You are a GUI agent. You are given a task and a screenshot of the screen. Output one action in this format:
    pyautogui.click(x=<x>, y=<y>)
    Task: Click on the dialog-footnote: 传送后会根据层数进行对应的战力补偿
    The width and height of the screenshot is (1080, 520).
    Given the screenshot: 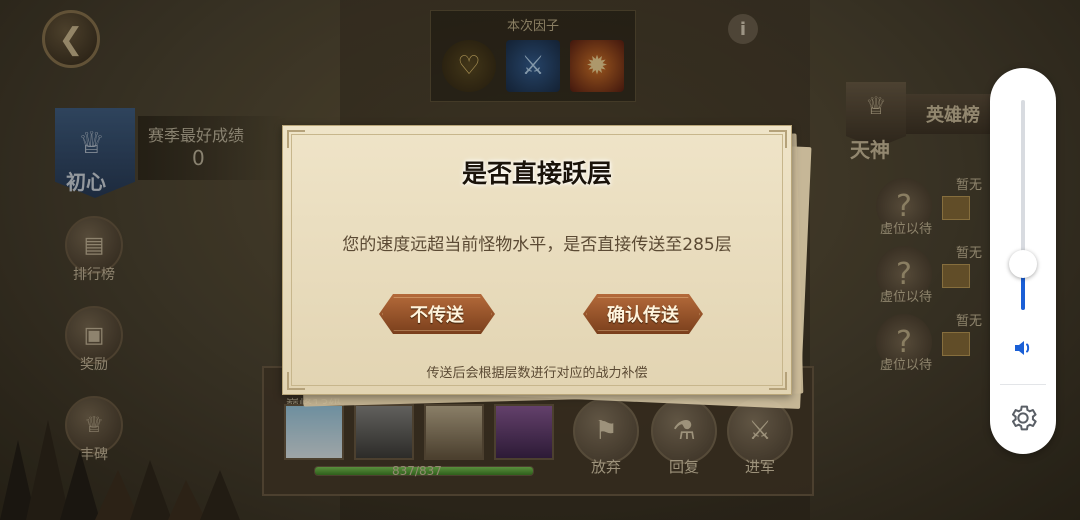 What is the action you would take?
    pyautogui.click(x=537, y=373)
    